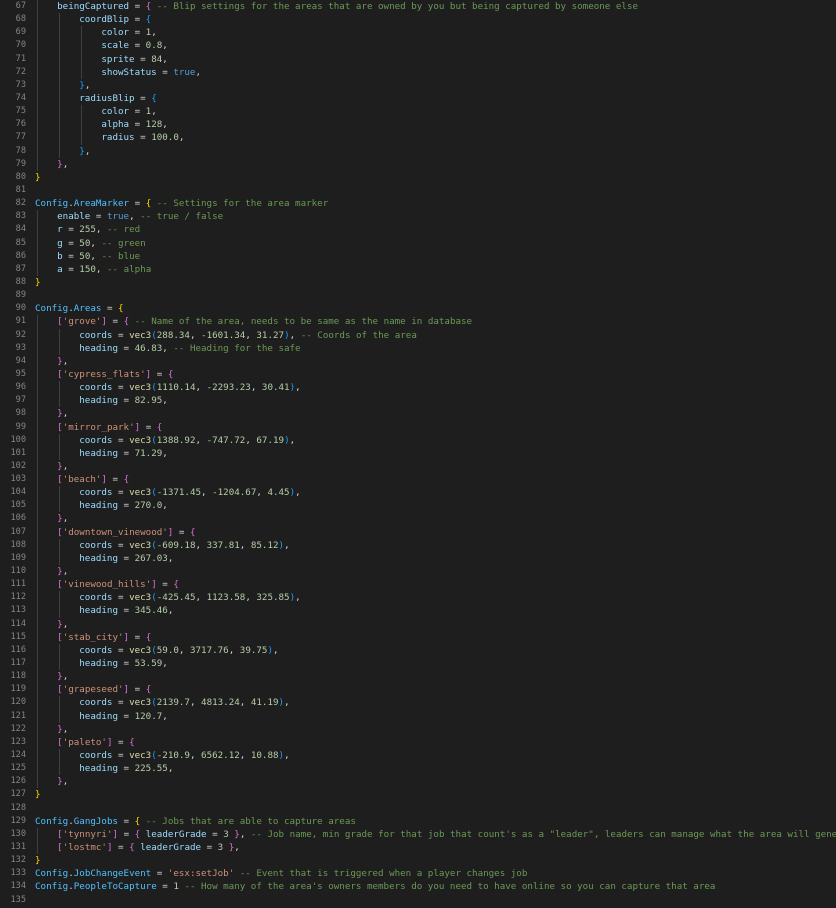  Describe the element at coordinates (418, 769) in the screenshot. I see `code-line: 125 heading = 225.55,` at that location.